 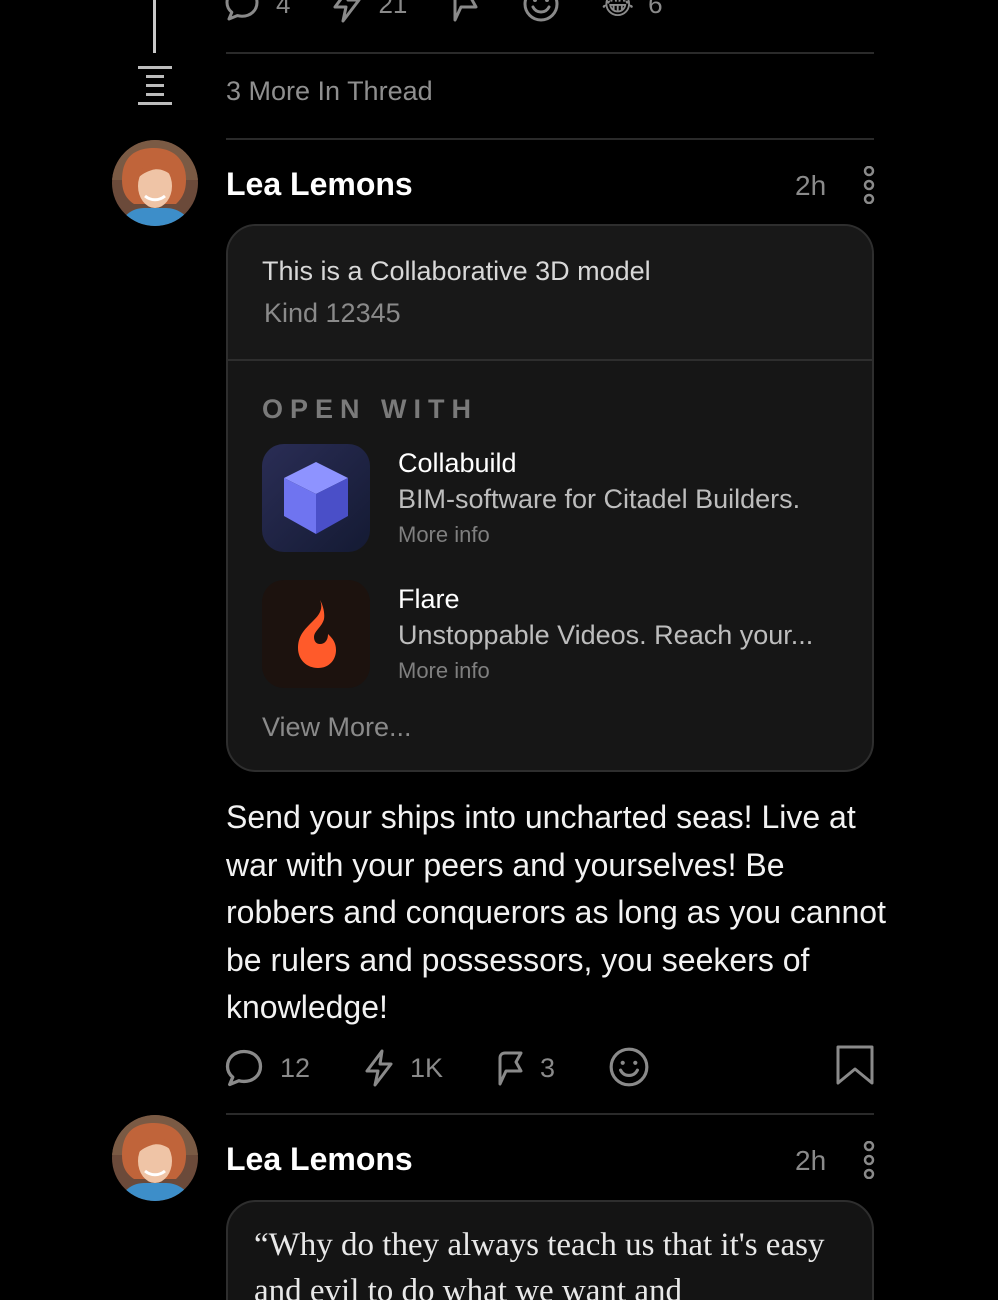 What do you see at coordinates (370, 409) in the screenshot?
I see `open-with-label: OPEN WITH` at bounding box center [370, 409].